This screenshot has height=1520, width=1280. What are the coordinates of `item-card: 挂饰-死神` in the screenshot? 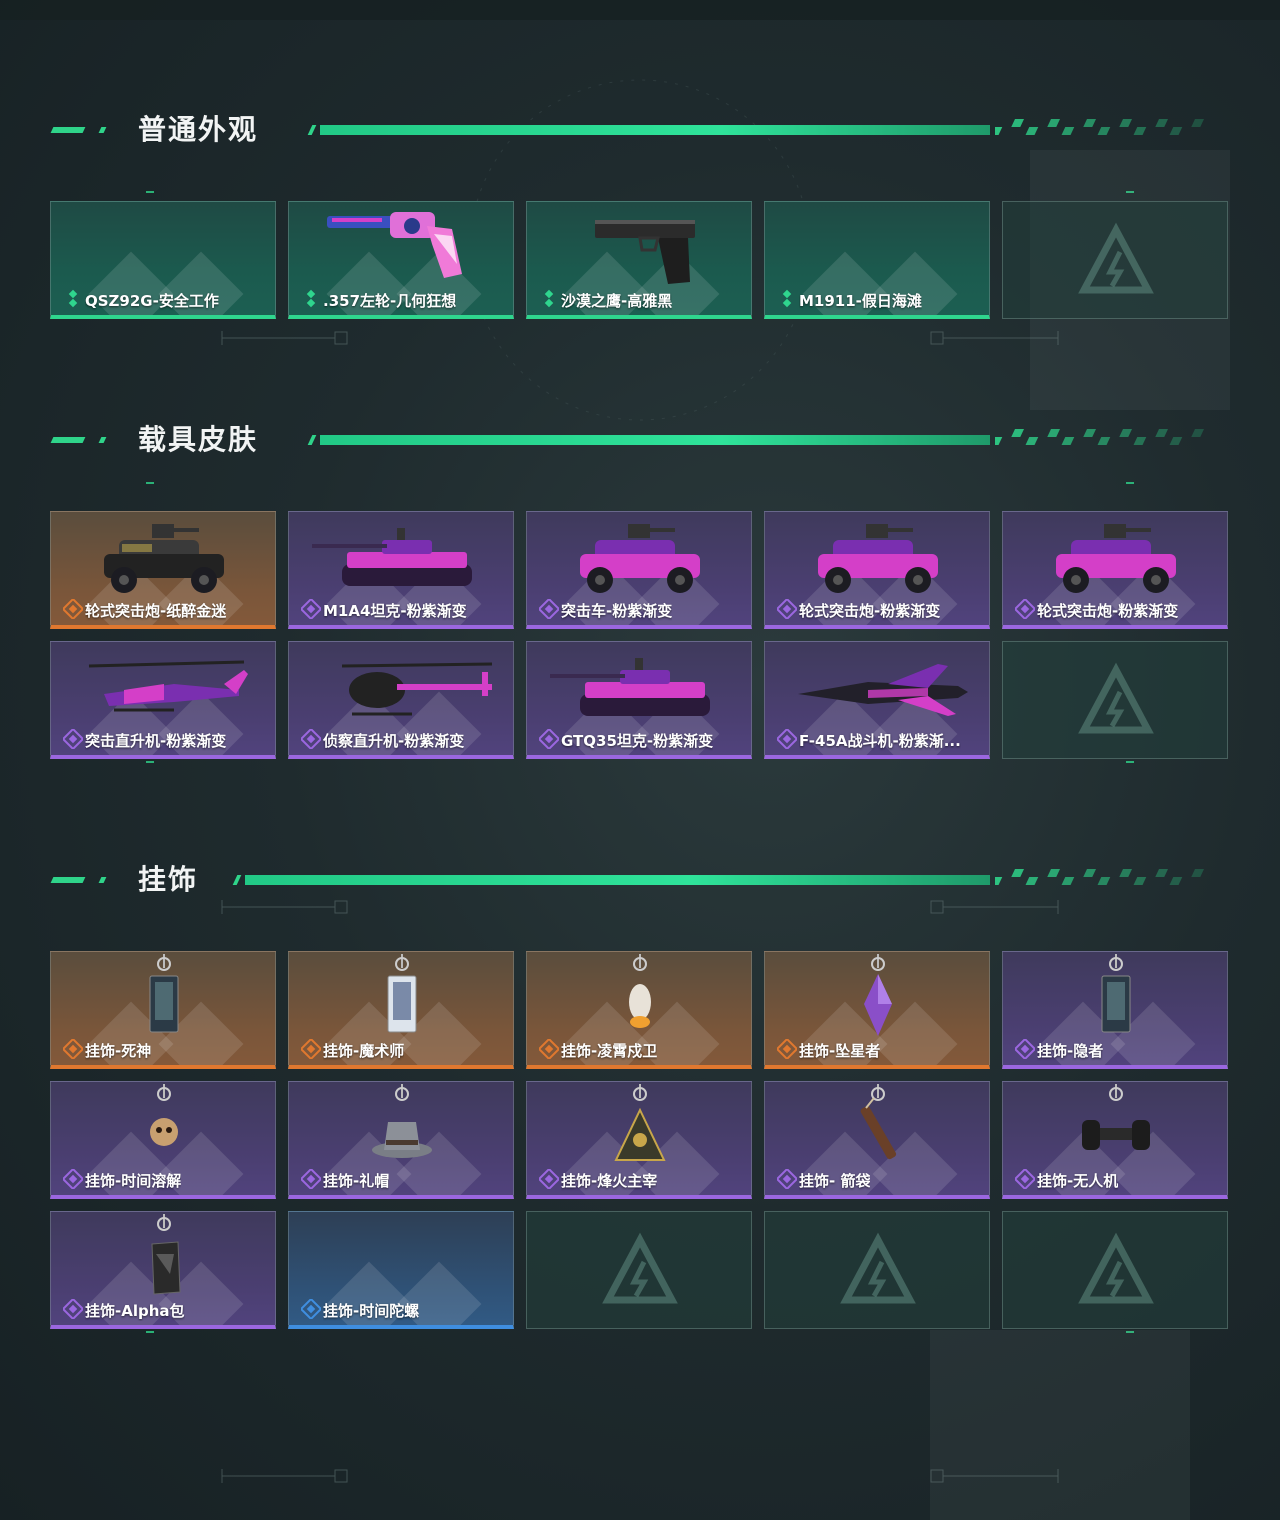 It's located at (163, 1010).